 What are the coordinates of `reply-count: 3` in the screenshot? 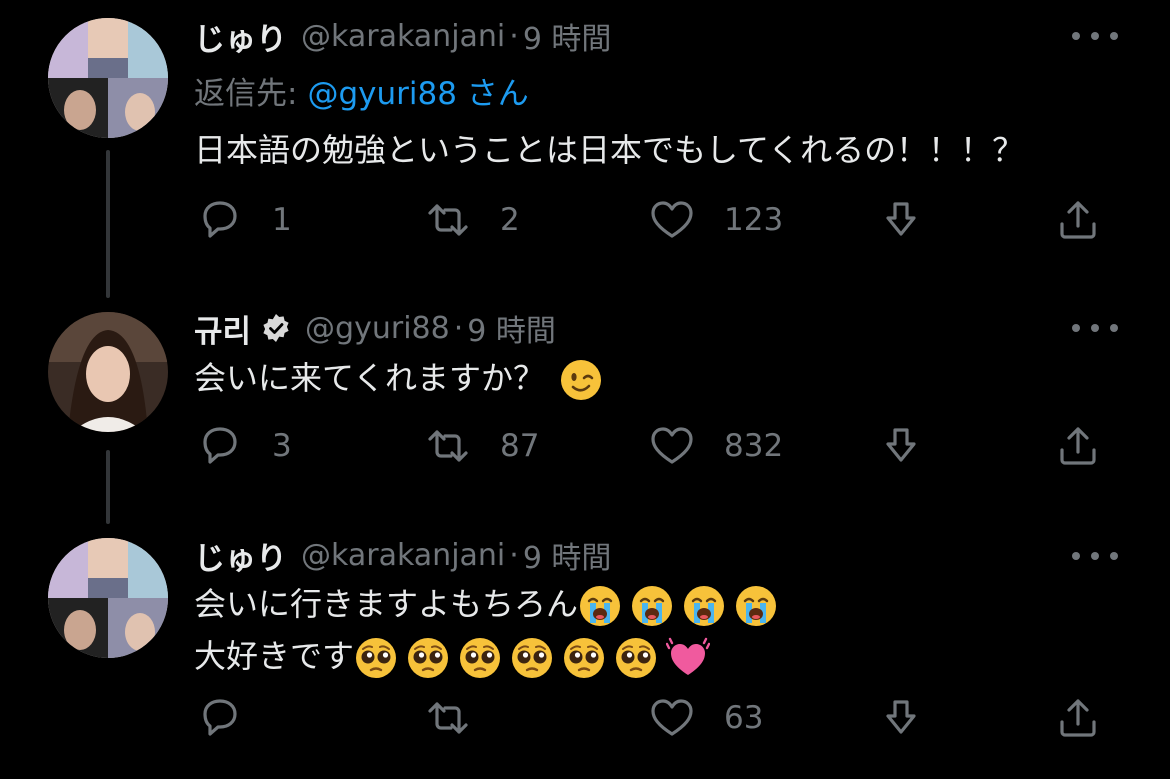 It's located at (282, 446).